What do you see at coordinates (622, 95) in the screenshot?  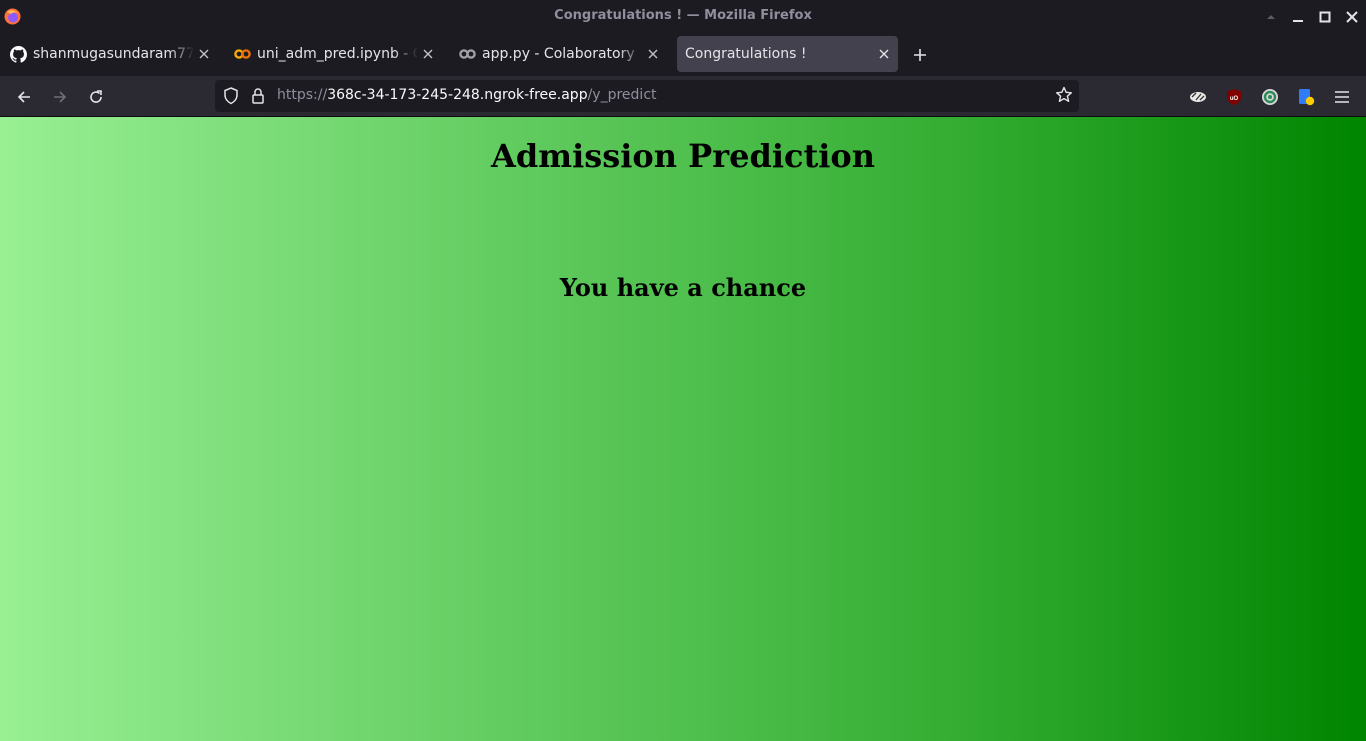 I see `url-path: /y_predict` at bounding box center [622, 95].